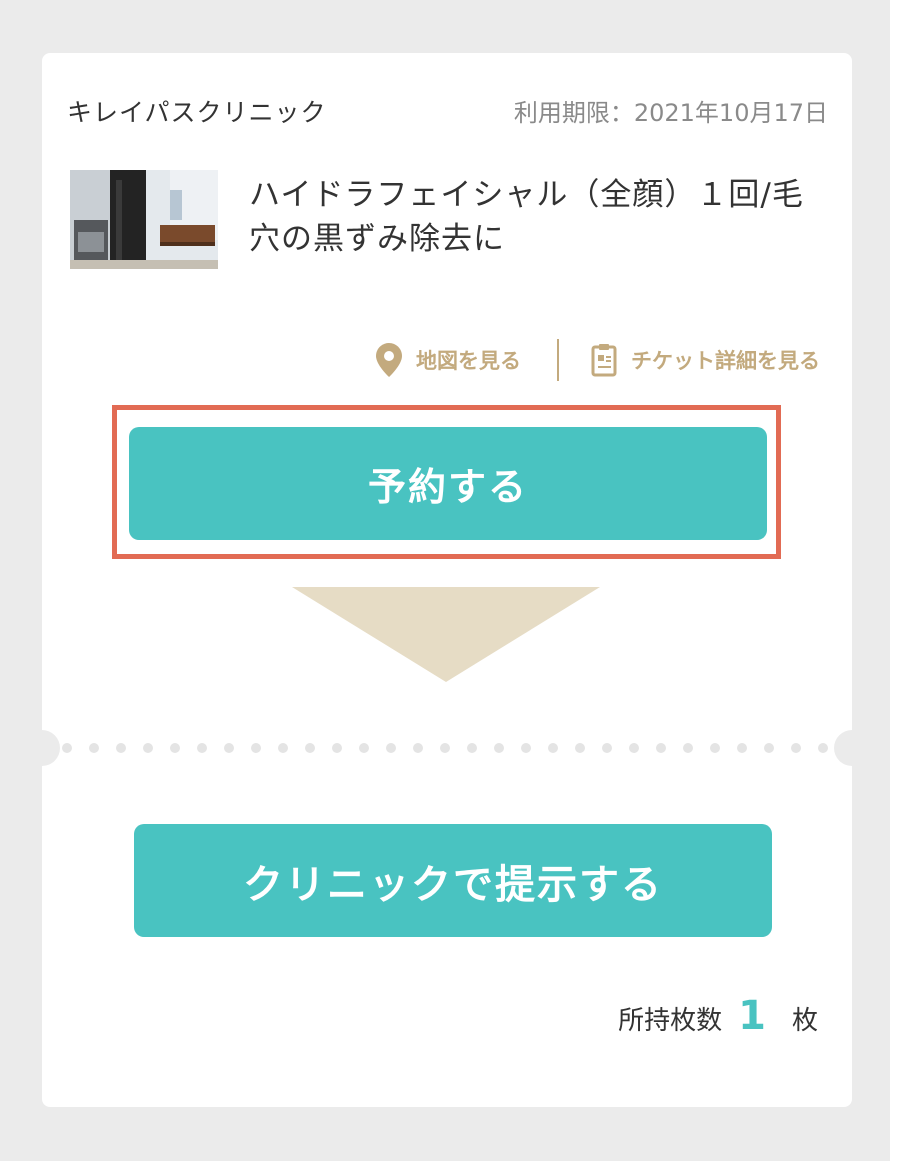  Describe the element at coordinates (448, 483) in the screenshot. I see `reserve-button: 予約する` at that location.